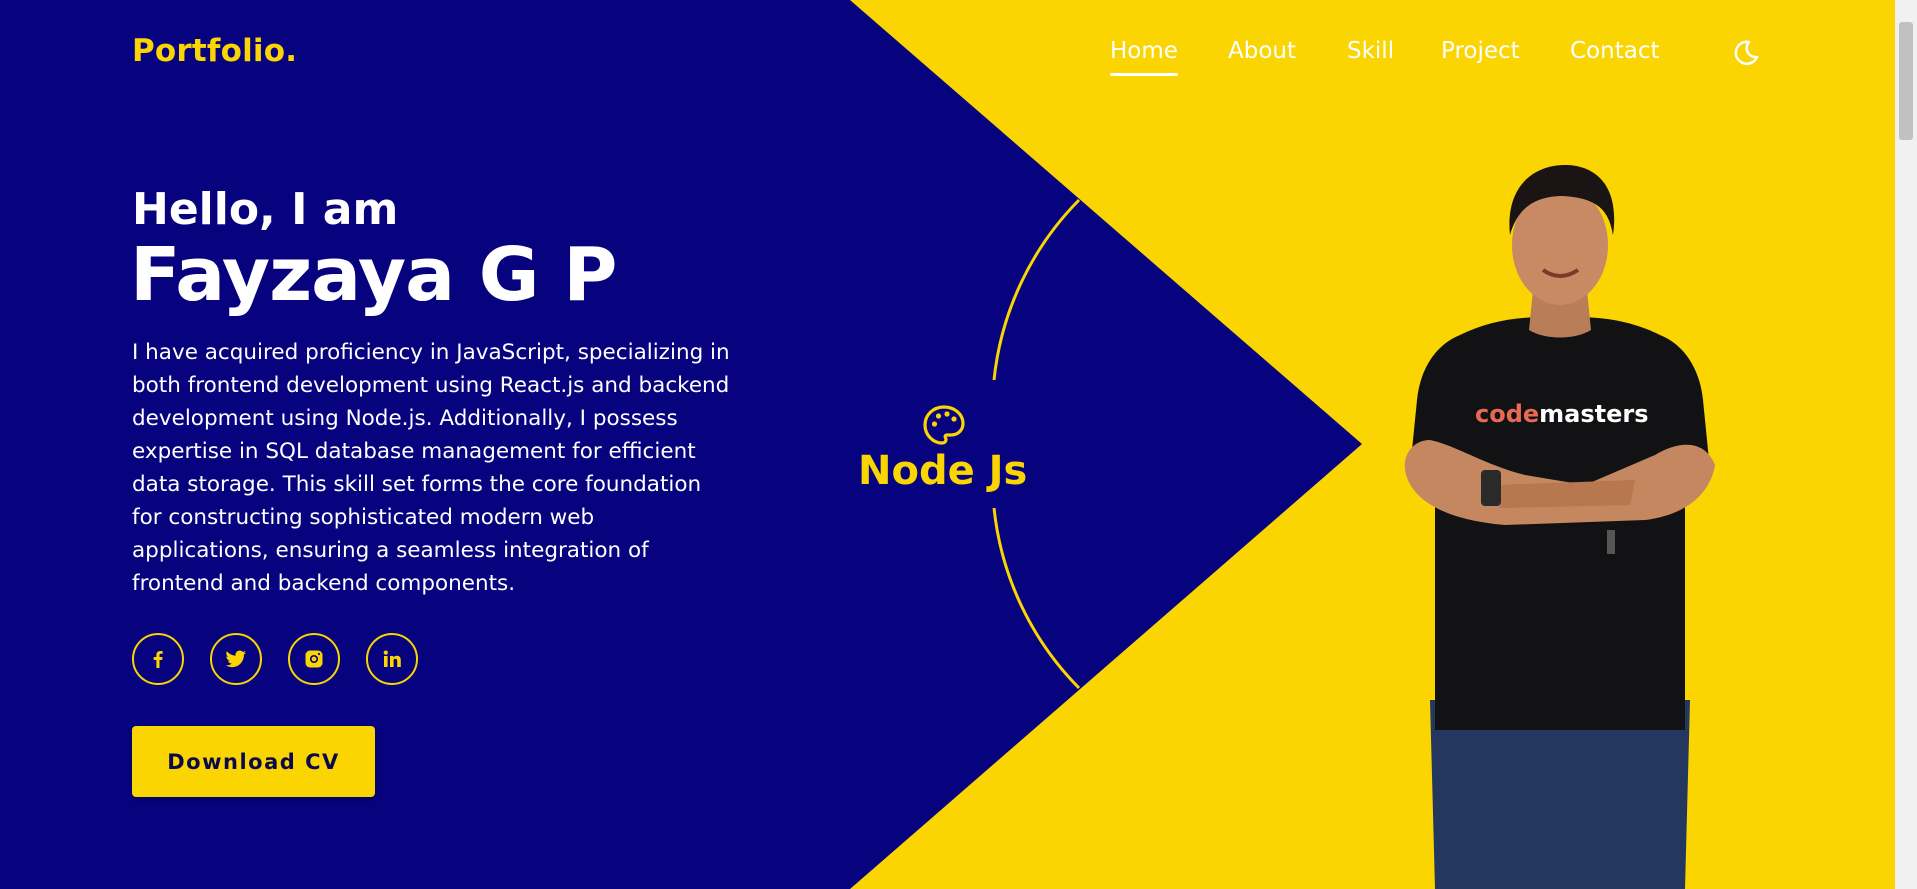  I want to click on twitter-link, so click(236, 659).